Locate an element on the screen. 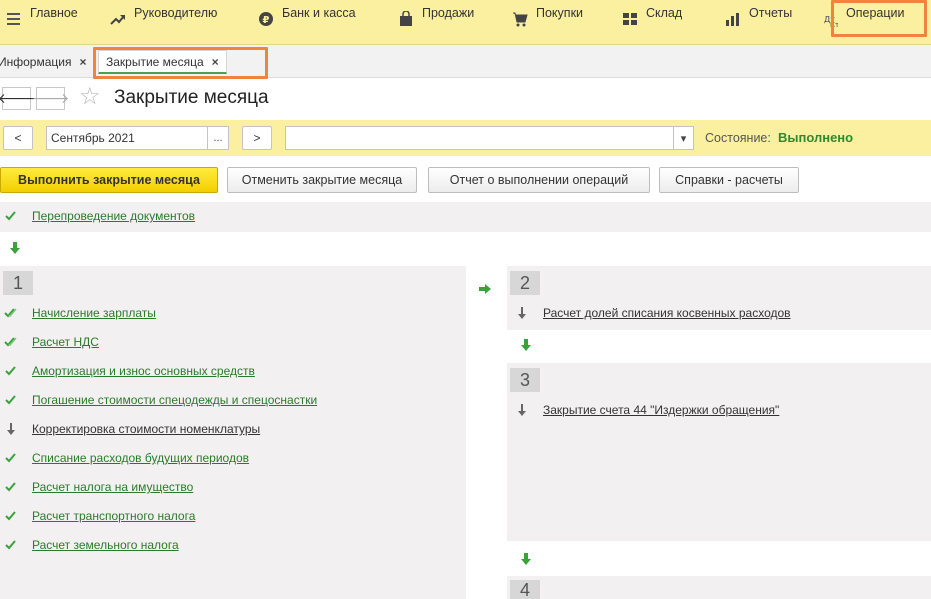 This screenshot has height=599, width=931. organization-dropdown-button: ▾ is located at coordinates (684, 138).